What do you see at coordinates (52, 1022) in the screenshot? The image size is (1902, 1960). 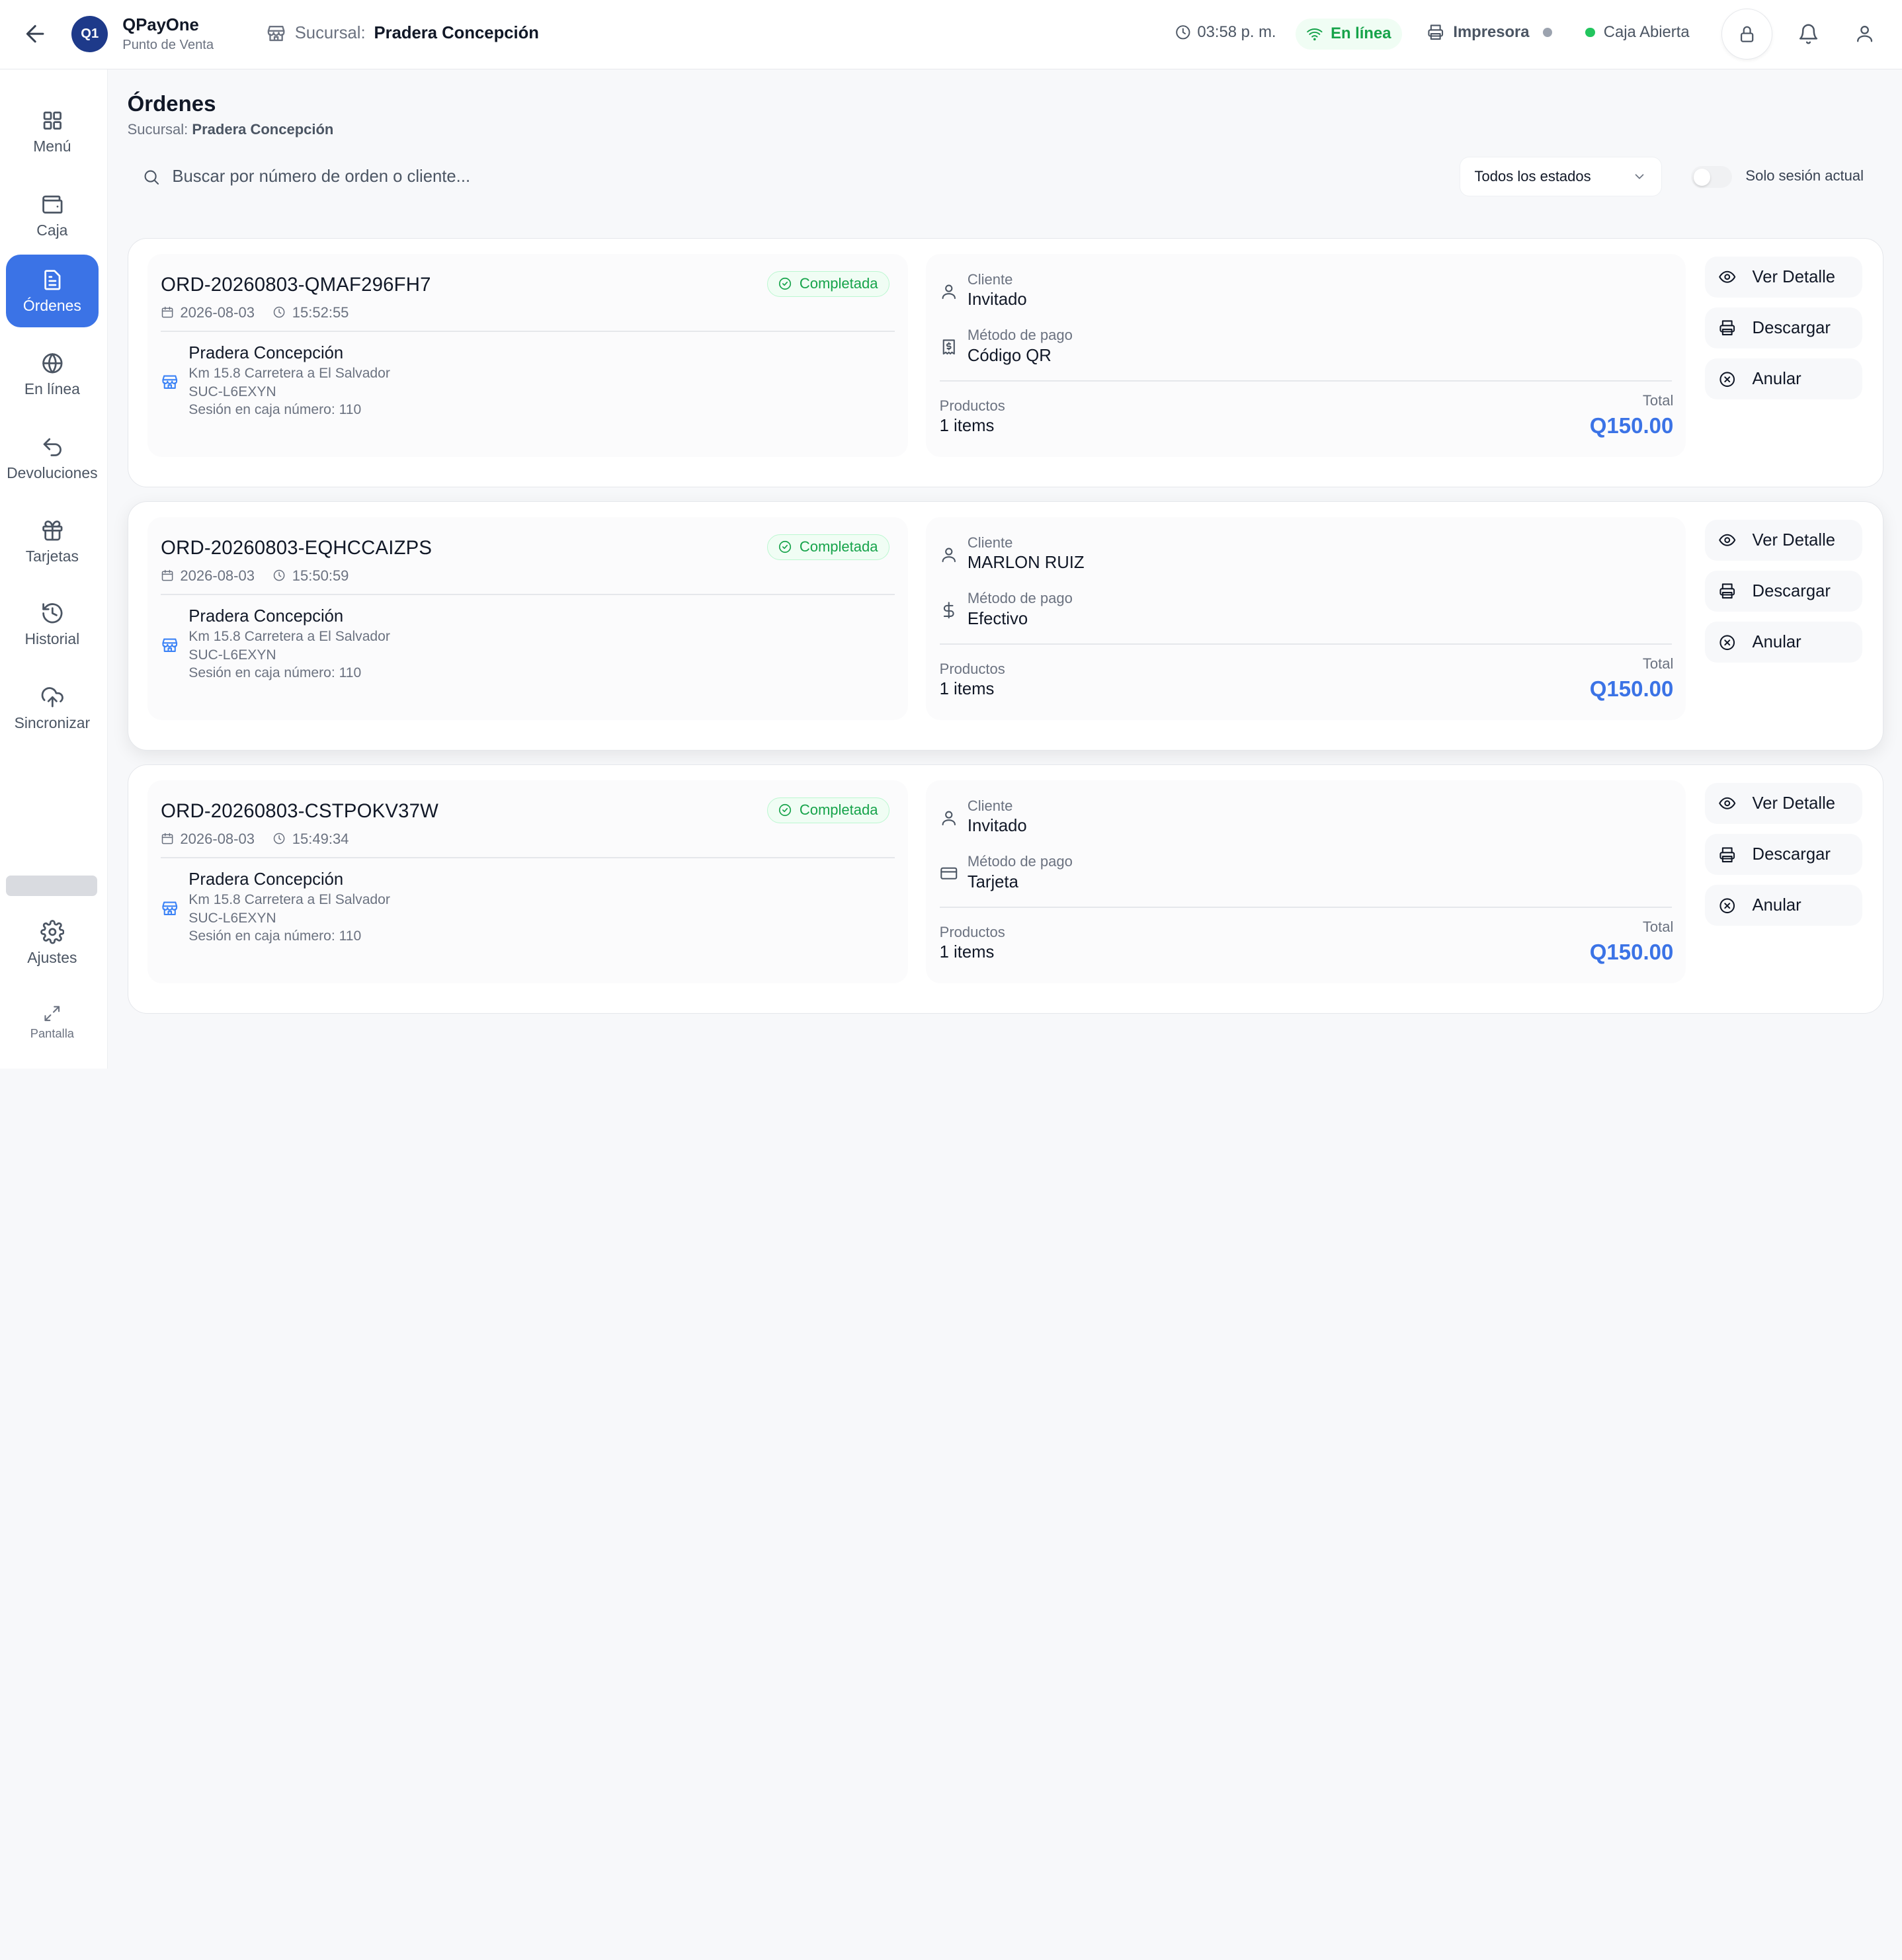 I see `sidebar-item-fullscreen: Pantalla` at bounding box center [52, 1022].